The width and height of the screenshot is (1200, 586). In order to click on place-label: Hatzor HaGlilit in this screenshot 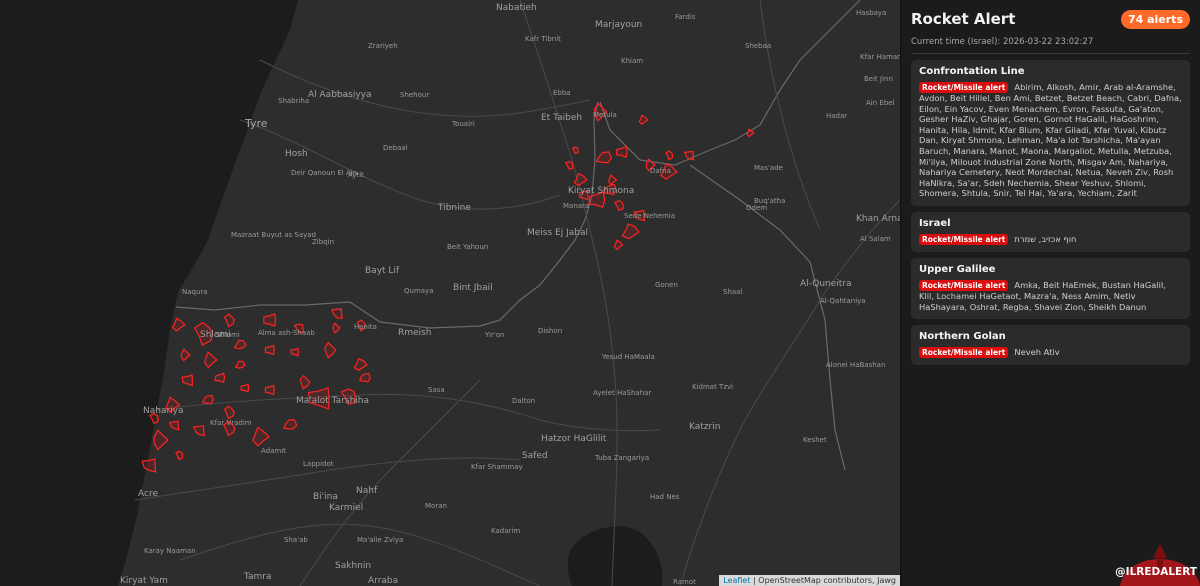, I will do `click(574, 439)`.